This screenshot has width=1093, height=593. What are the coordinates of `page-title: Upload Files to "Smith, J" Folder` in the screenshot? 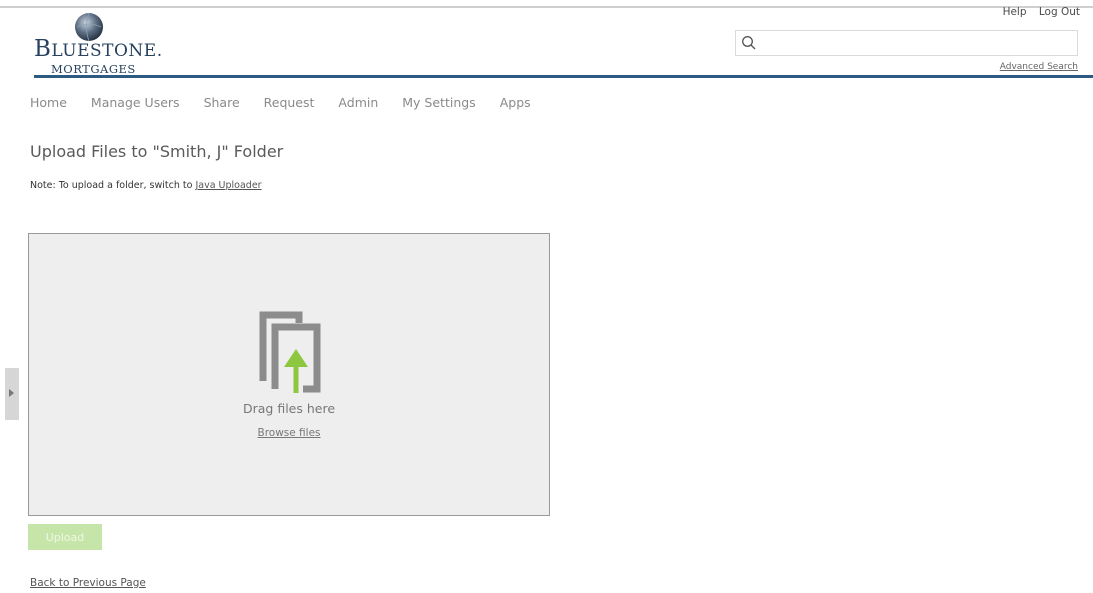 It's located at (157, 151).